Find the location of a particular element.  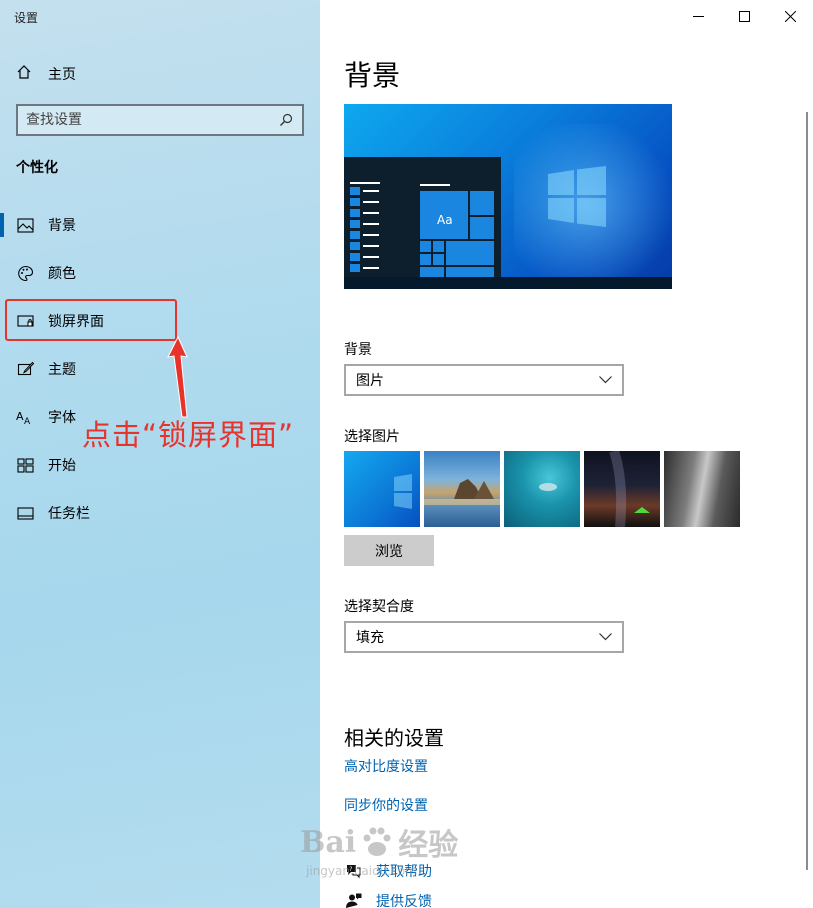

preview-tile-label: Aa is located at coordinates (445, 220).